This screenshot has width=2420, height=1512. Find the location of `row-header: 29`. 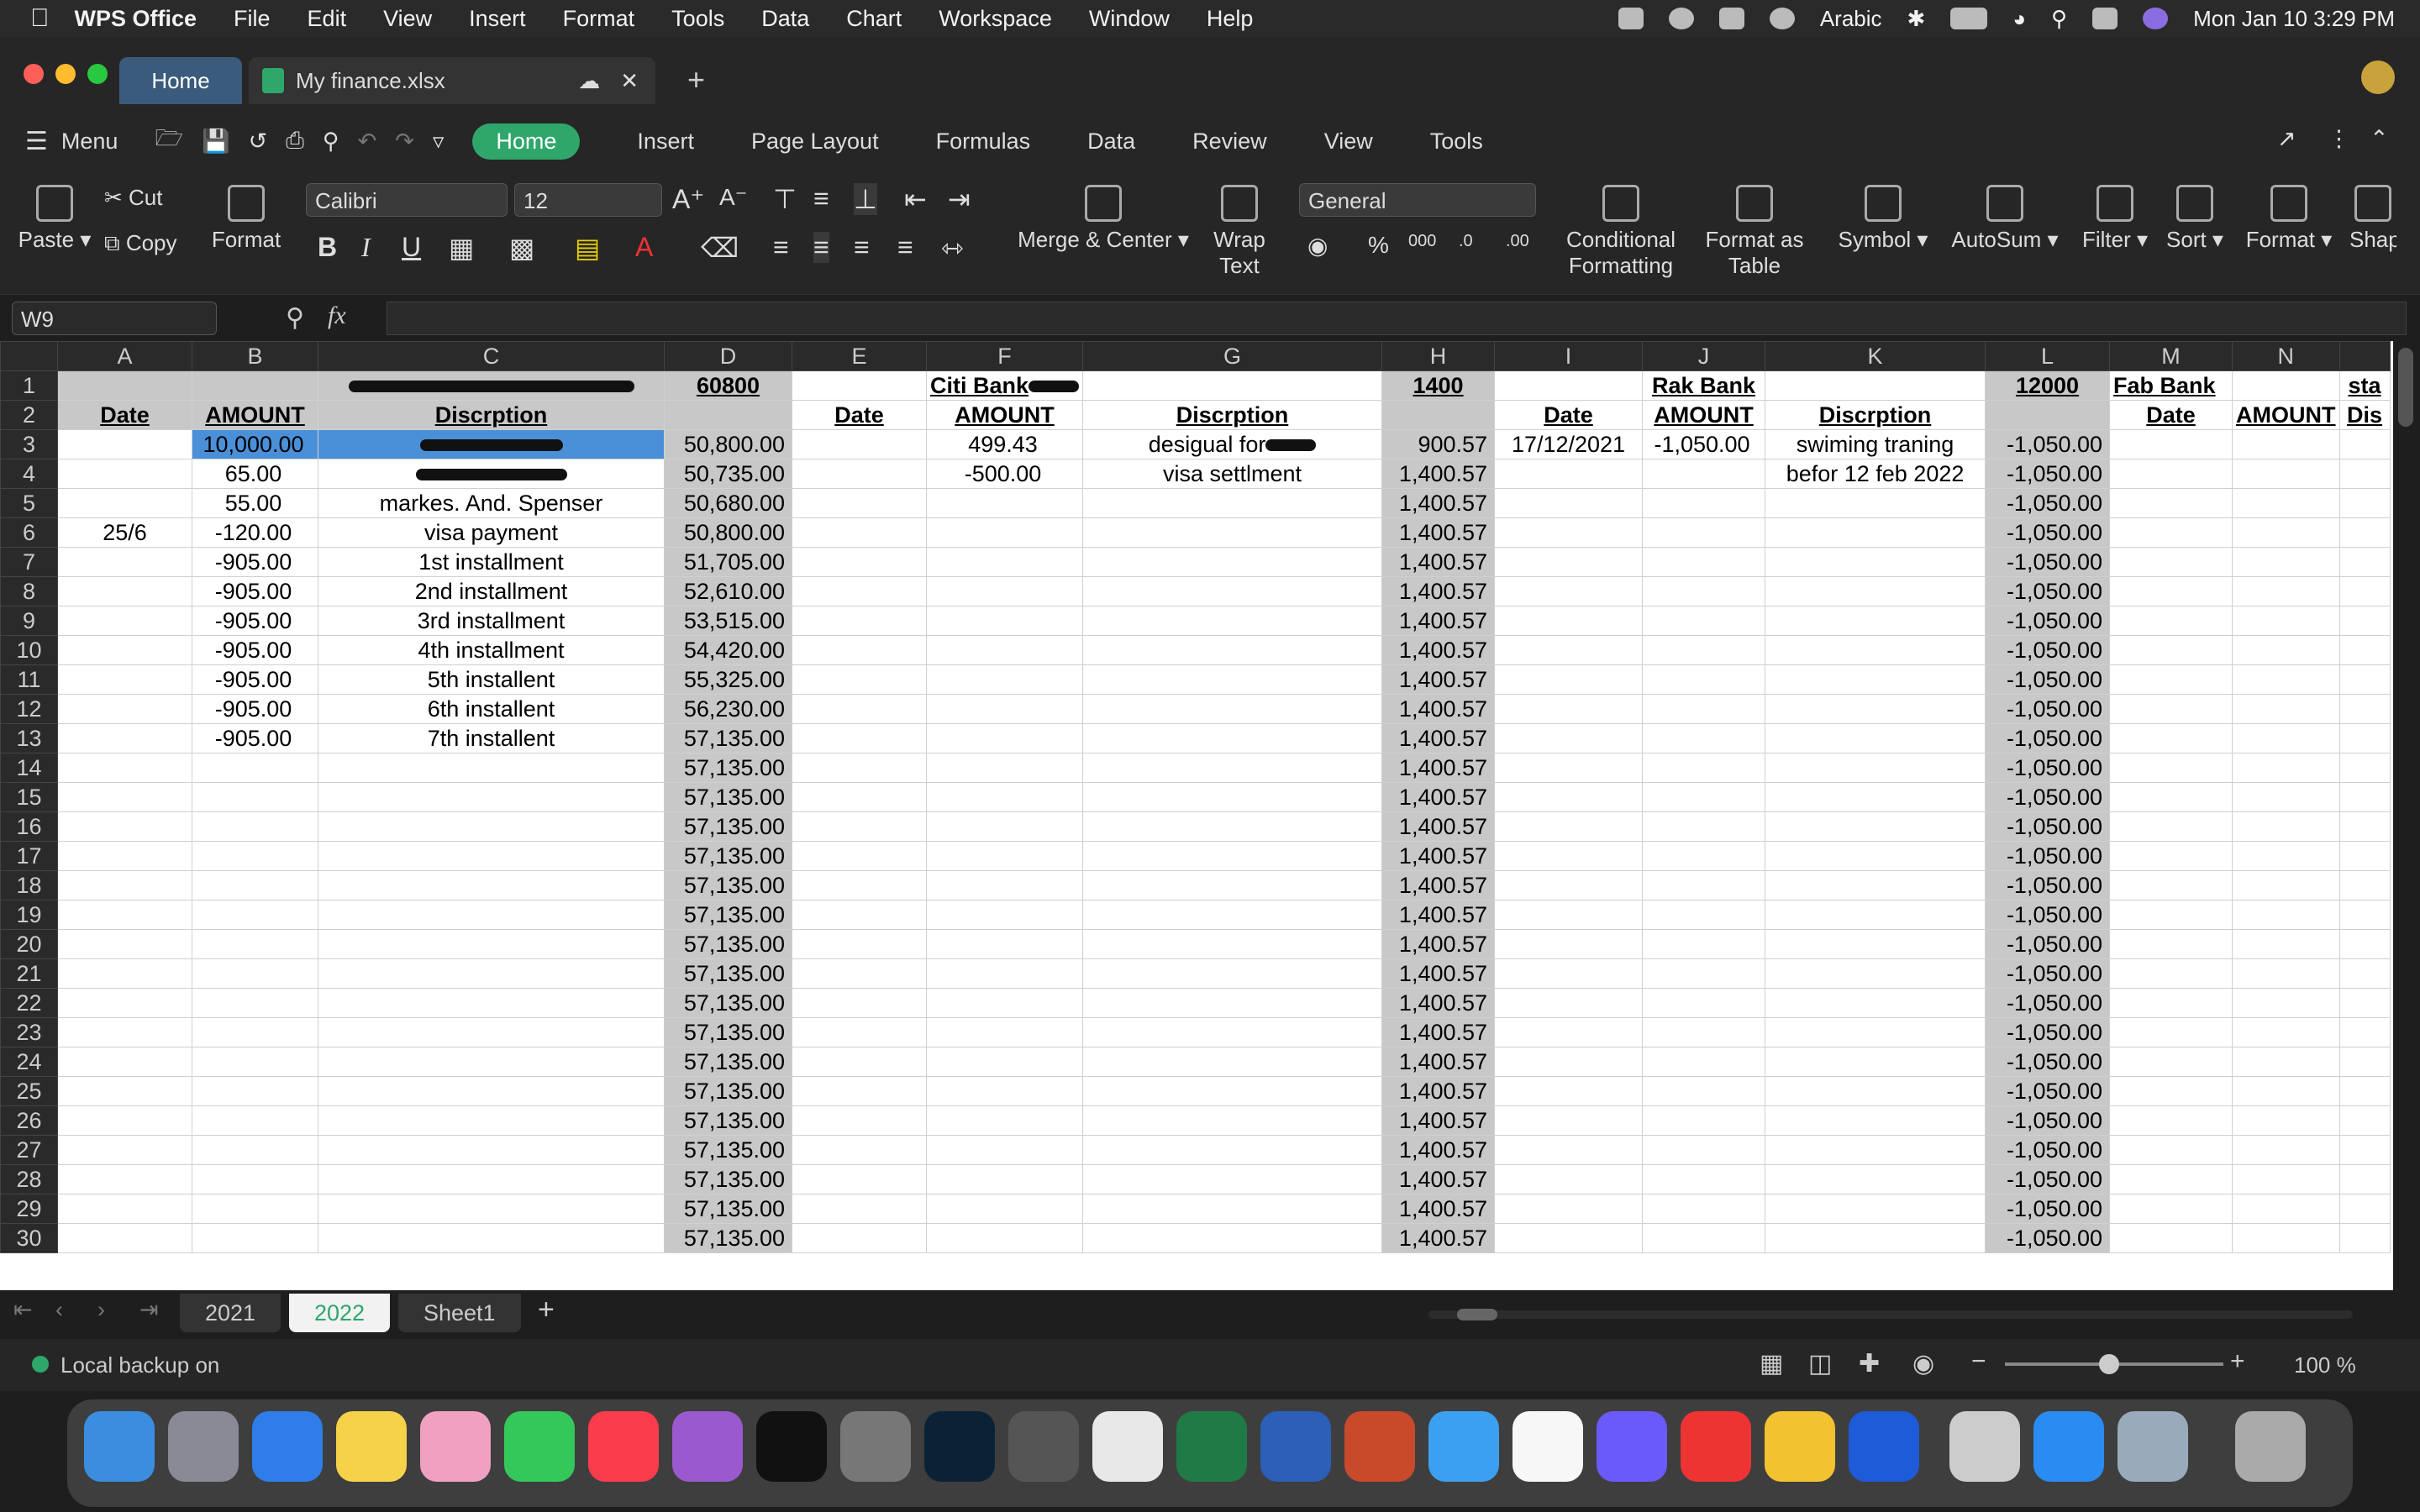

row-header: 29 is located at coordinates (29, 1209).